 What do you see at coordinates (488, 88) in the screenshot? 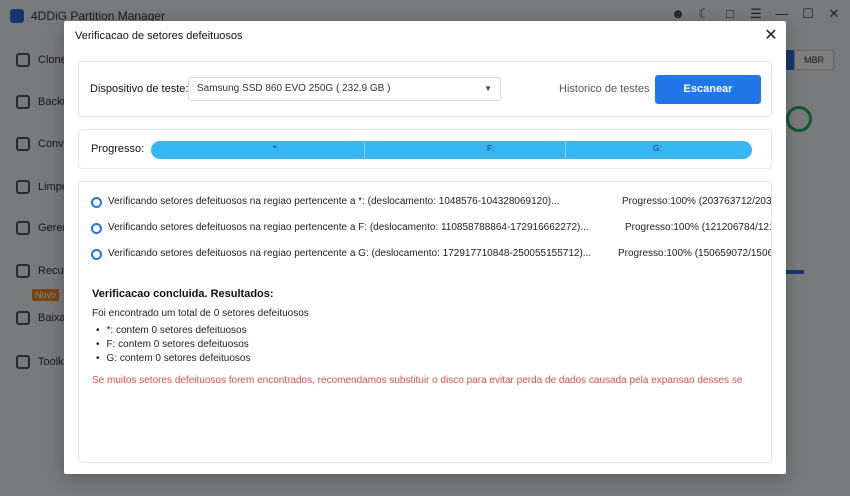
I see `chevron-down-icon: ▼` at bounding box center [488, 88].